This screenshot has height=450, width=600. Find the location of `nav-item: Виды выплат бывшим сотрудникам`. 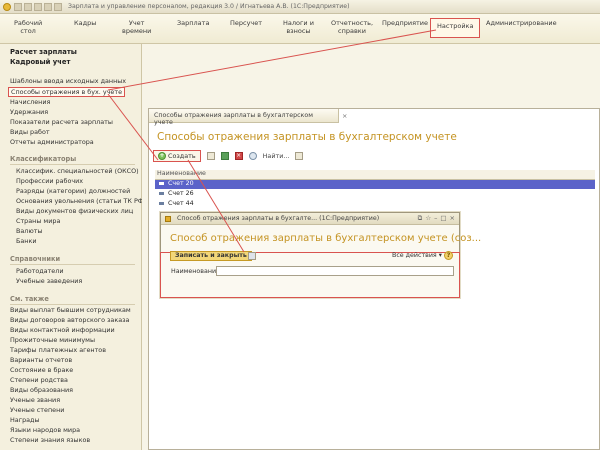

nav-item: Виды выплат бывшим сотрудникам is located at coordinates (70, 310).